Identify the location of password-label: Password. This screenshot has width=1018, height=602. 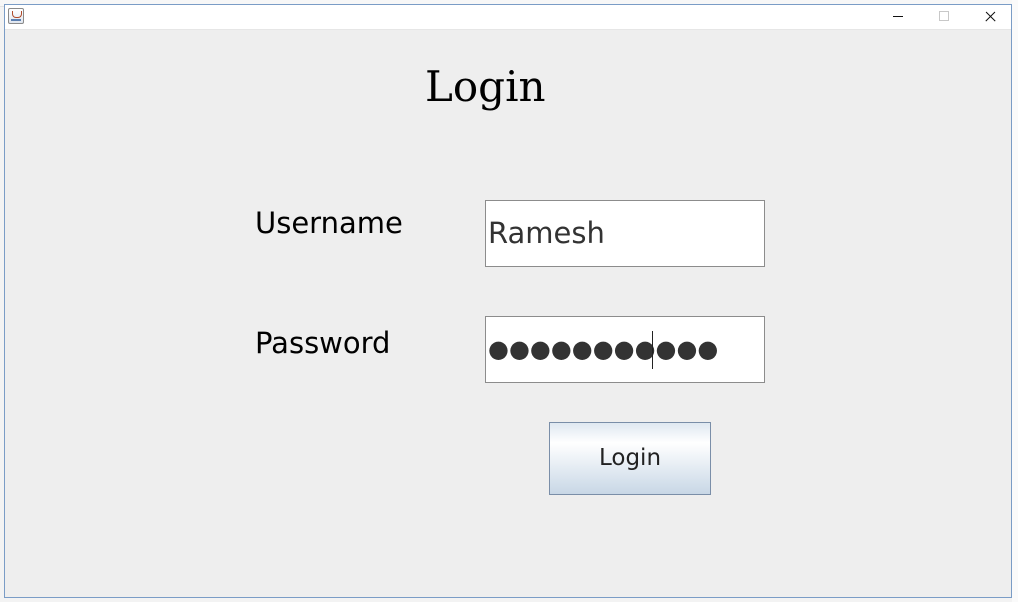
(323, 343).